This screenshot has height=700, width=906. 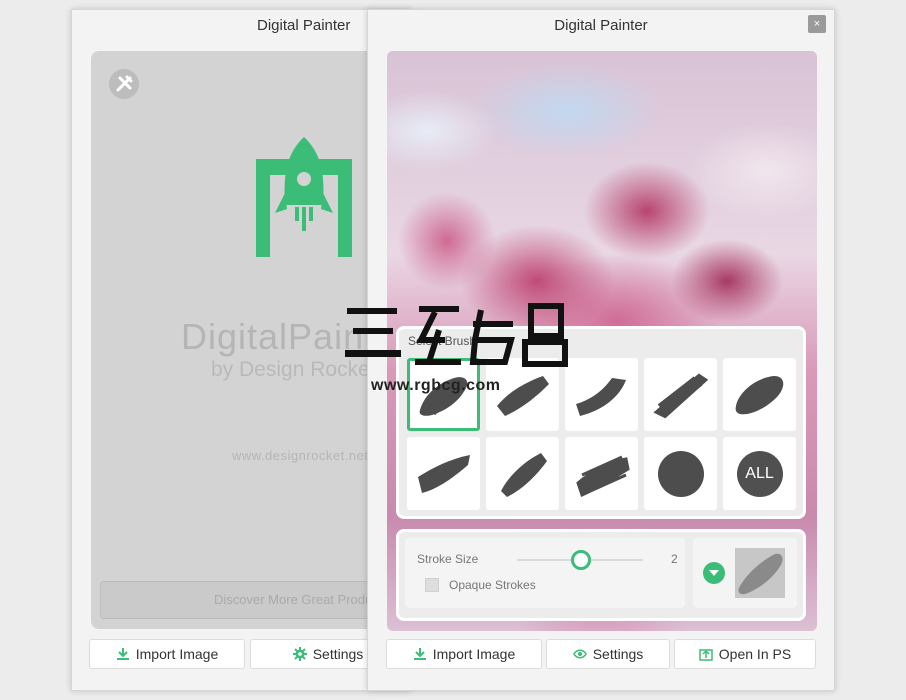 I want to click on round-brush-icon, so click(x=680, y=473).